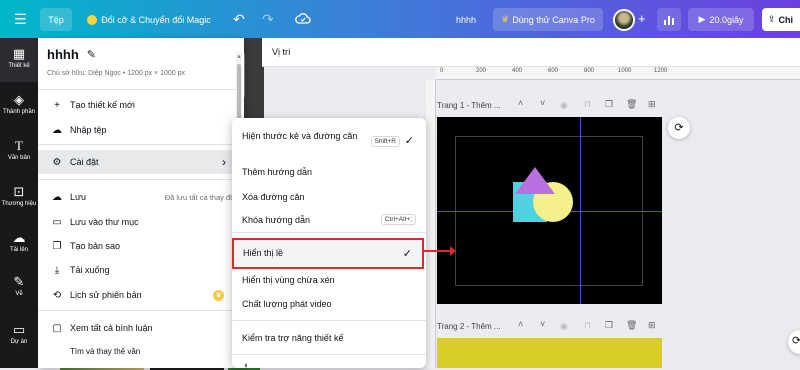 The height and width of the screenshot is (370, 800). Describe the element at coordinates (156, 19) in the screenshot. I see `magic-label: Đổi cỡ & Chuyển đổi Magic` at that location.